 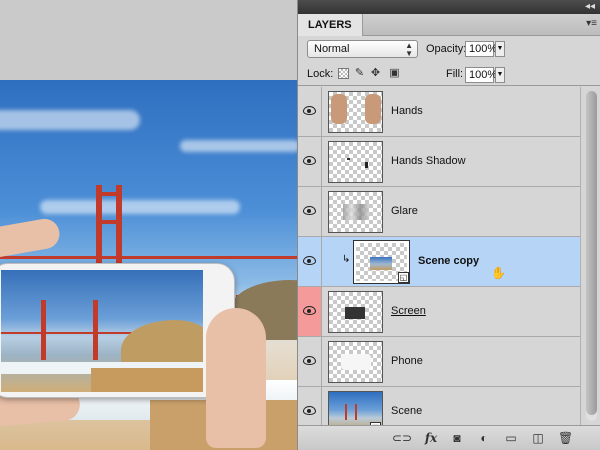 I want to click on lock-transparent-icon, so click(x=343, y=73).